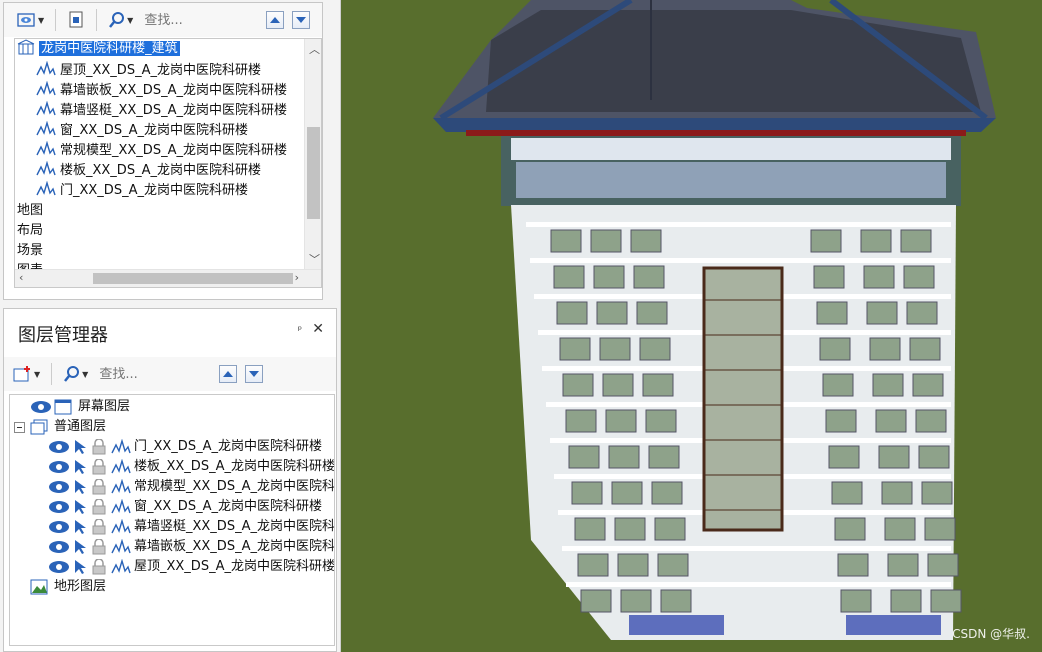 The image size is (1042, 652). Describe the element at coordinates (173, 90) in the screenshot. I see `tree-item-label: 幕墙嵌板_XX_DS_A_龙岗中医院科研楼` at that location.